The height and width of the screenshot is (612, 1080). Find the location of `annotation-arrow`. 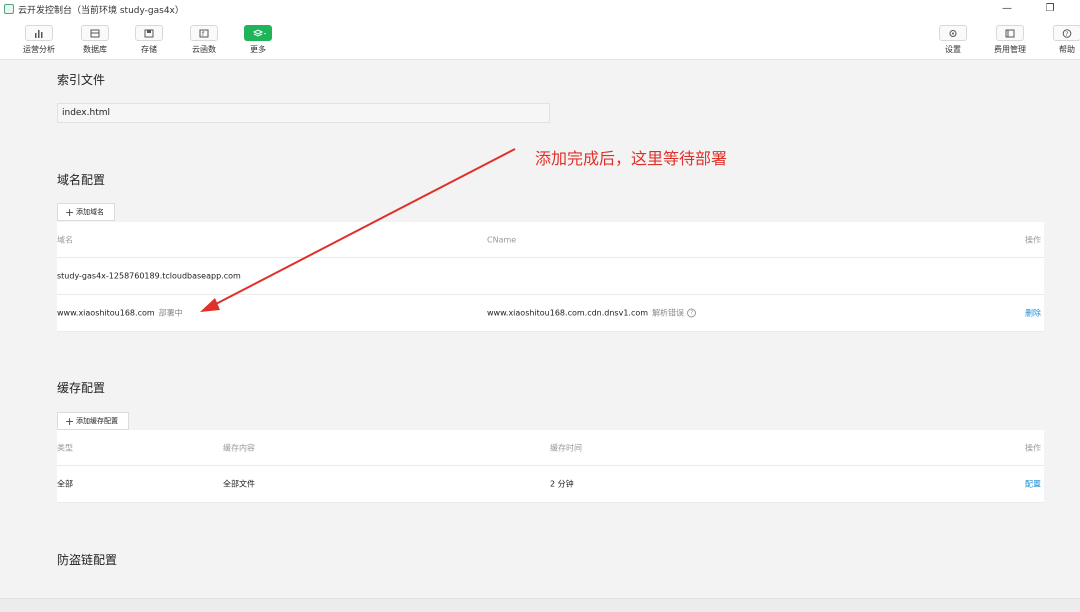

annotation-arrow is located at coordinates (358, 230).